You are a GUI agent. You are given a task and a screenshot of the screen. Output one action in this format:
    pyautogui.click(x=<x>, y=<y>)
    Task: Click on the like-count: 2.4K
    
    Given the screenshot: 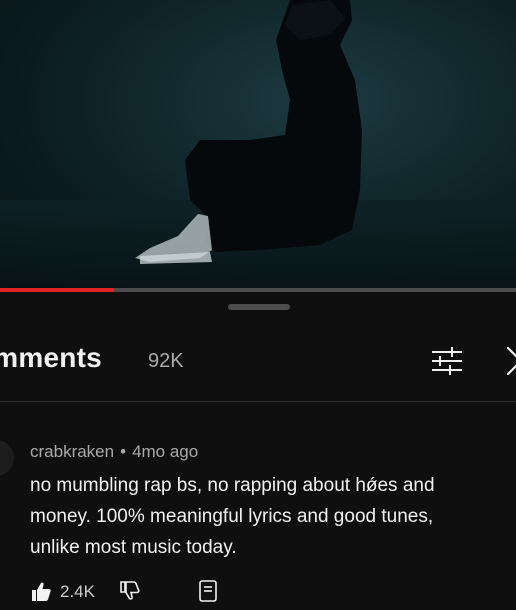 What is the action you would take?
    pyautogui.click(x=77, y=591)
    